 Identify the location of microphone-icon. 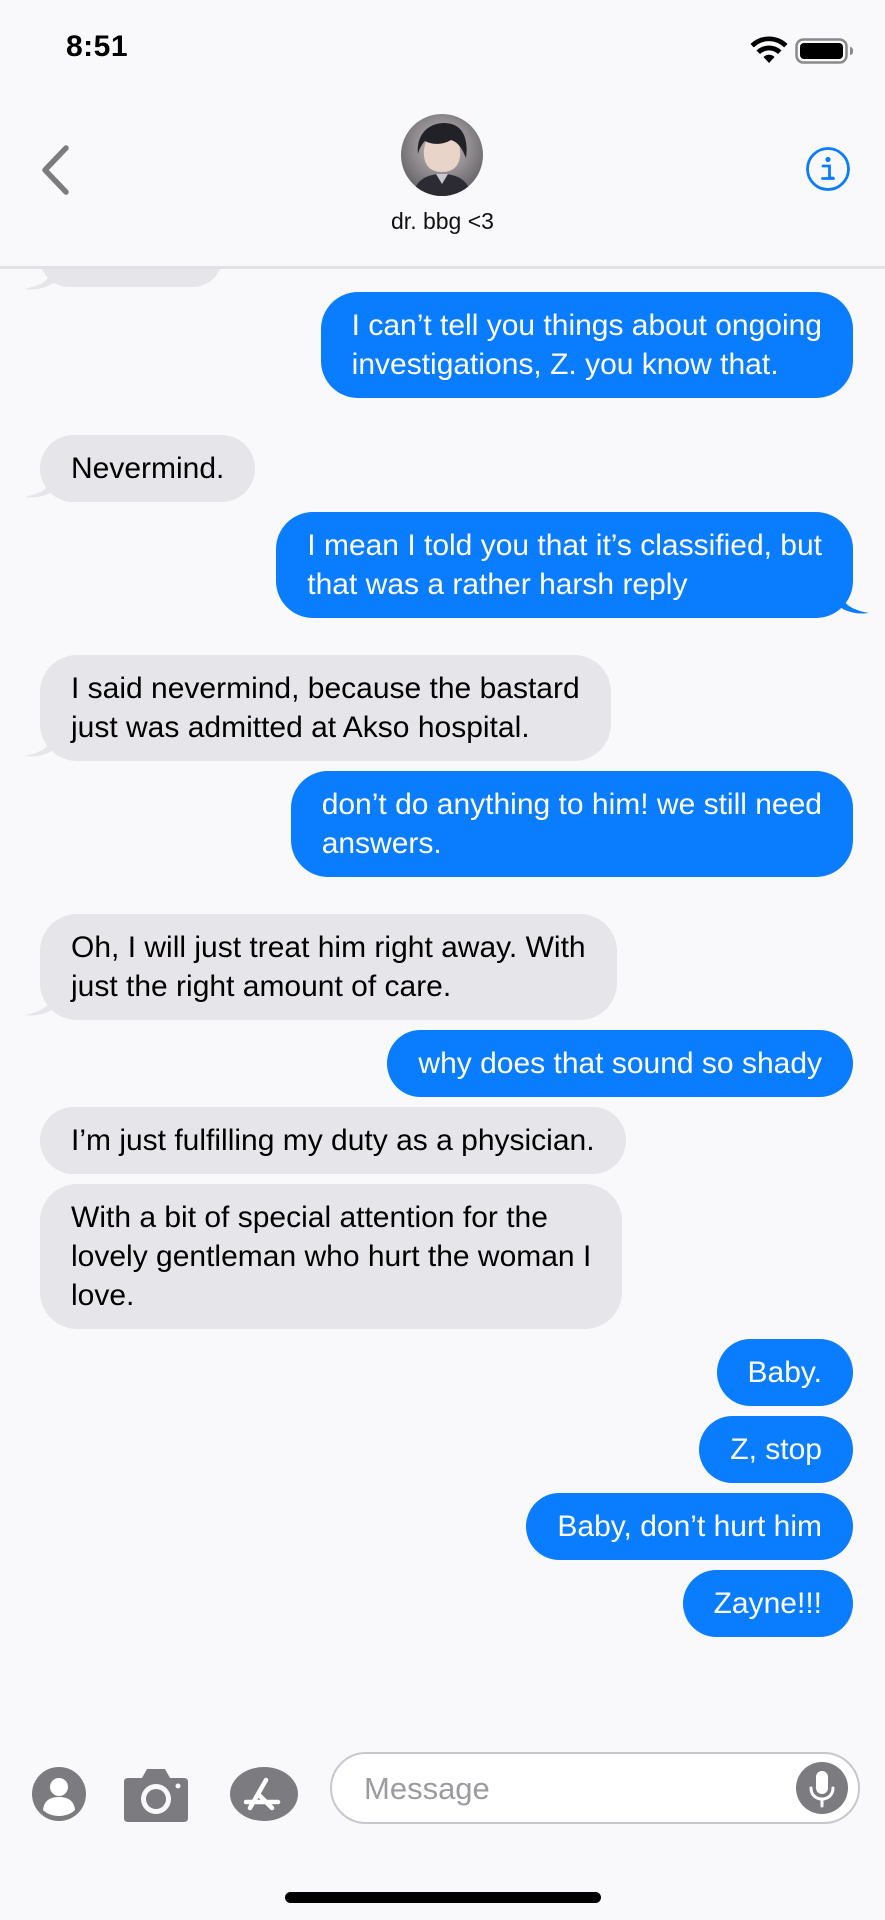
(822, 1788).